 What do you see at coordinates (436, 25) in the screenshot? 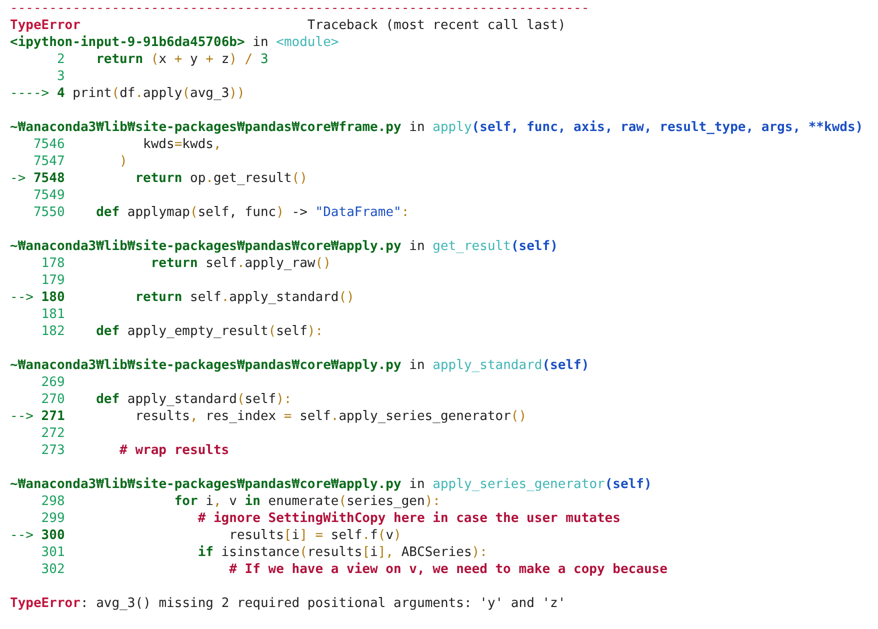
I see `traceback-title: Traceback (most recent call last)` at bounding box center [436, 25].